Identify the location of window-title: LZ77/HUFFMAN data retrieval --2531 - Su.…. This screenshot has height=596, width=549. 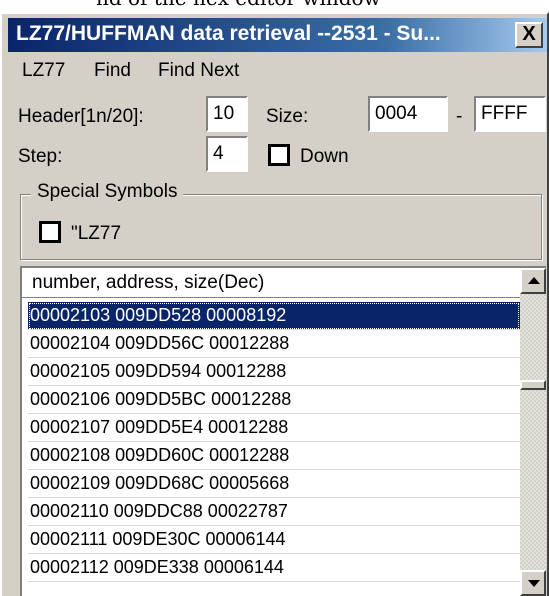
(228, 33).